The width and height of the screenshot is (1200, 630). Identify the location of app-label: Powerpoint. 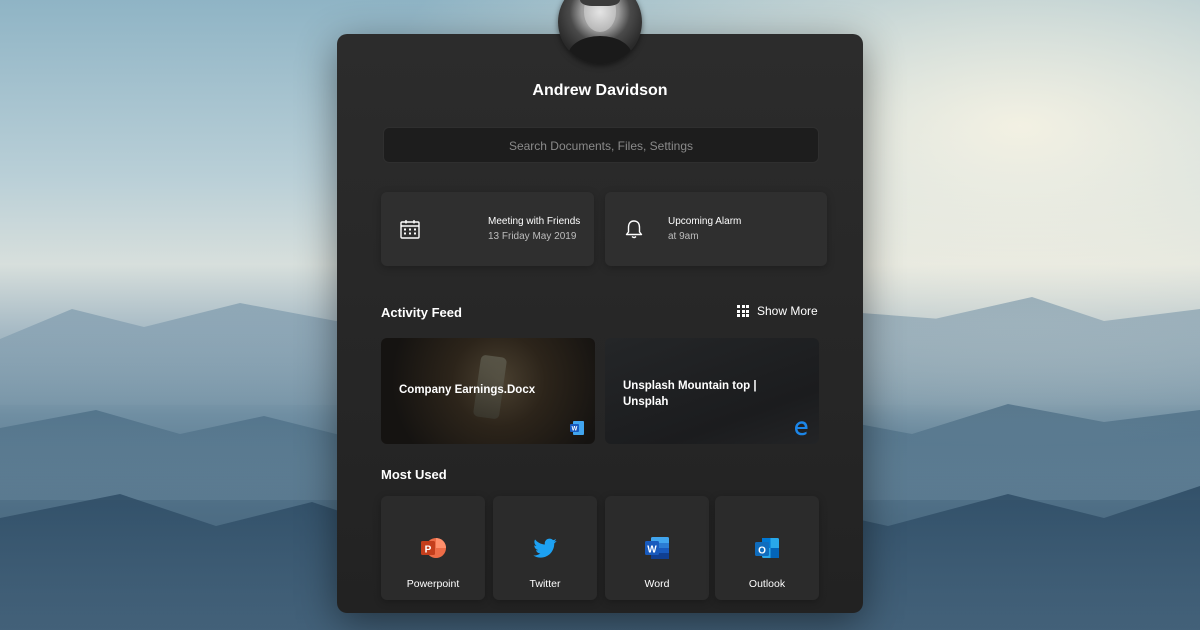
(433, 584).